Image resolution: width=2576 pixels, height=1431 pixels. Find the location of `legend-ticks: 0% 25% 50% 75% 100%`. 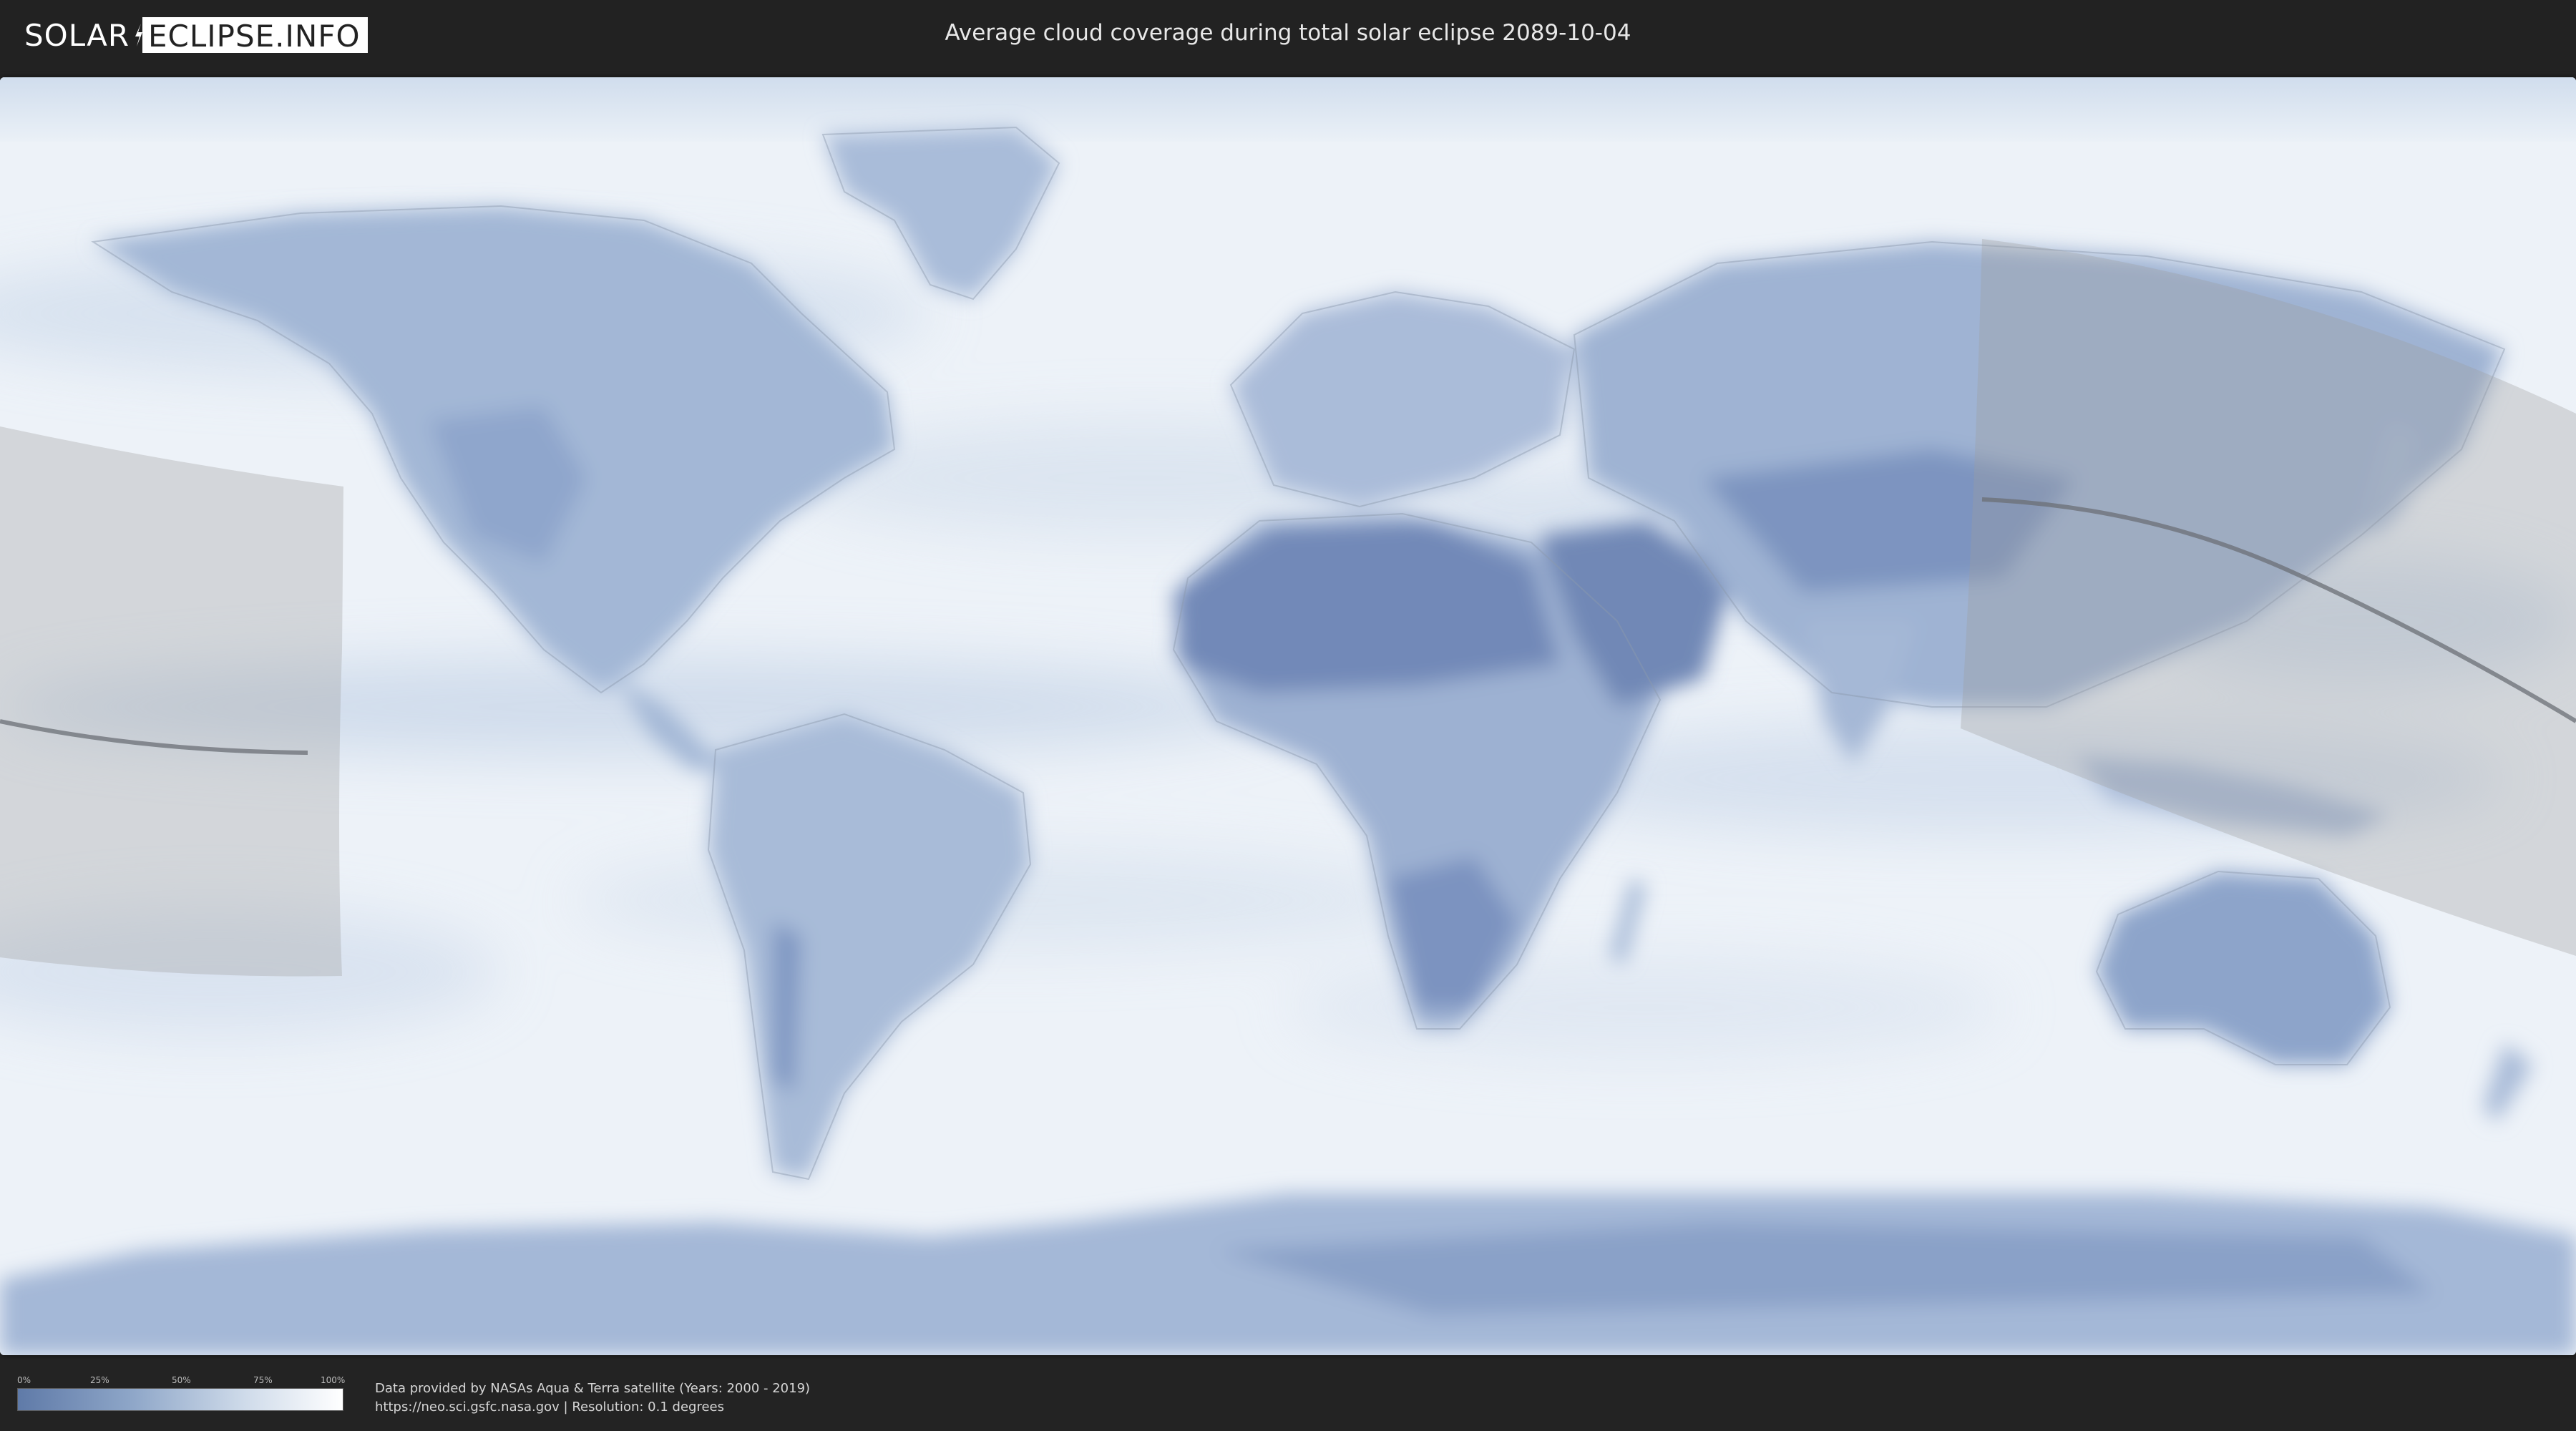

legend-ticks: 0% 25% 50% 75% 100% is located at coordinates (181, 1382).